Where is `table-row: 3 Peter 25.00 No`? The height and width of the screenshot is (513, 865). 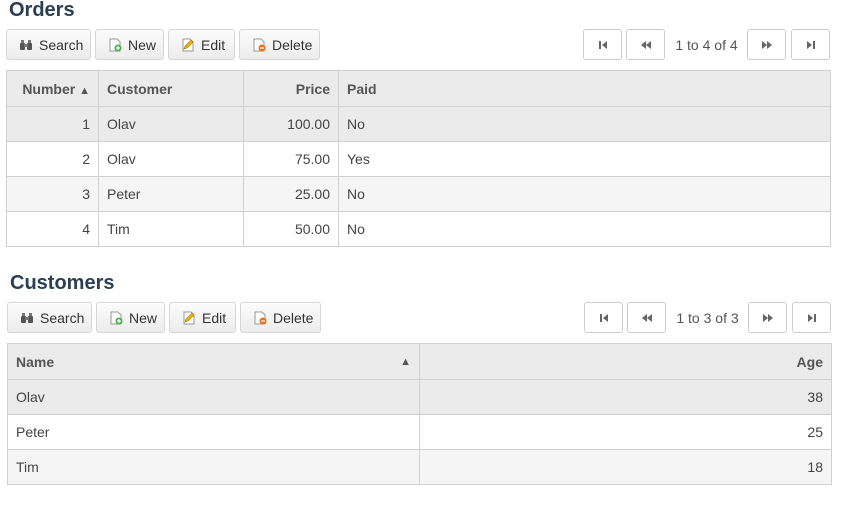
table-row: 3 Peter 25.00 No is located at coordinates (418, 194).